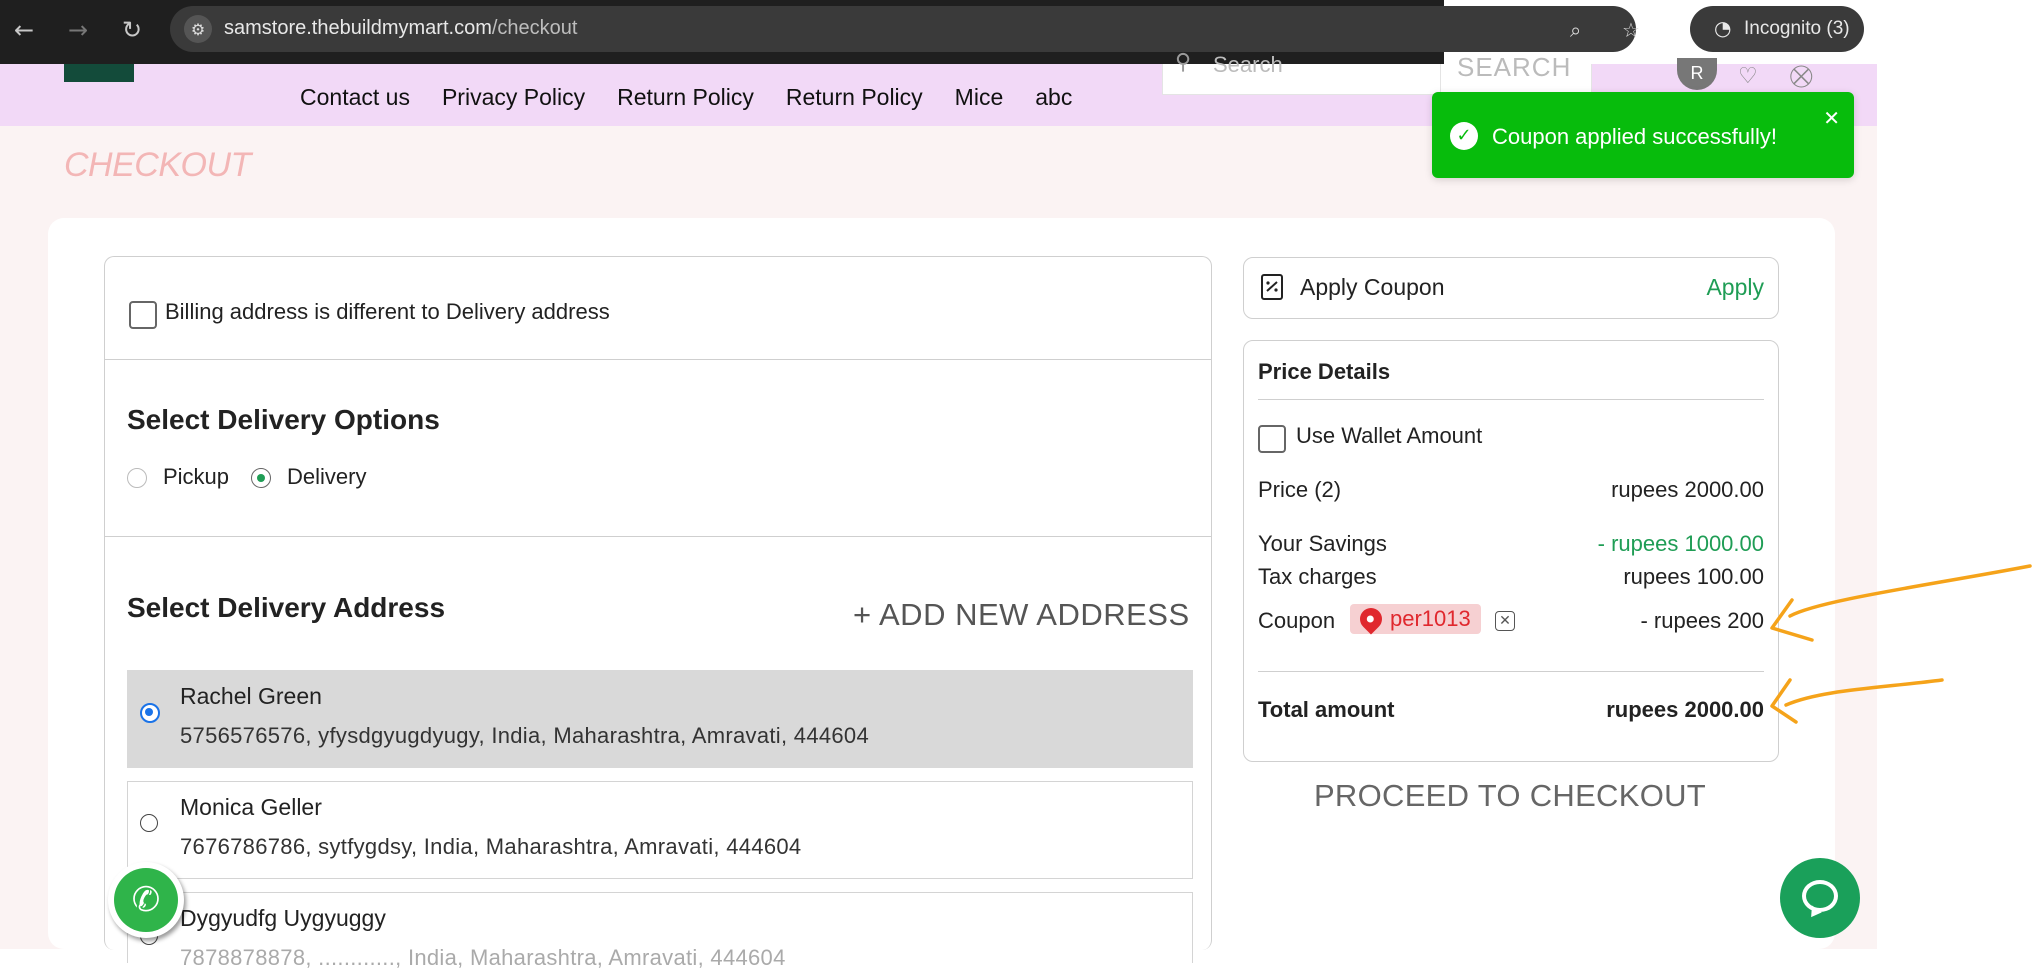 The height and width of the screenshot is (971, 2035). Describe the element at coordinates (1297, 620) in the screenshot. I see `coupon-label: Coupon` at that location.